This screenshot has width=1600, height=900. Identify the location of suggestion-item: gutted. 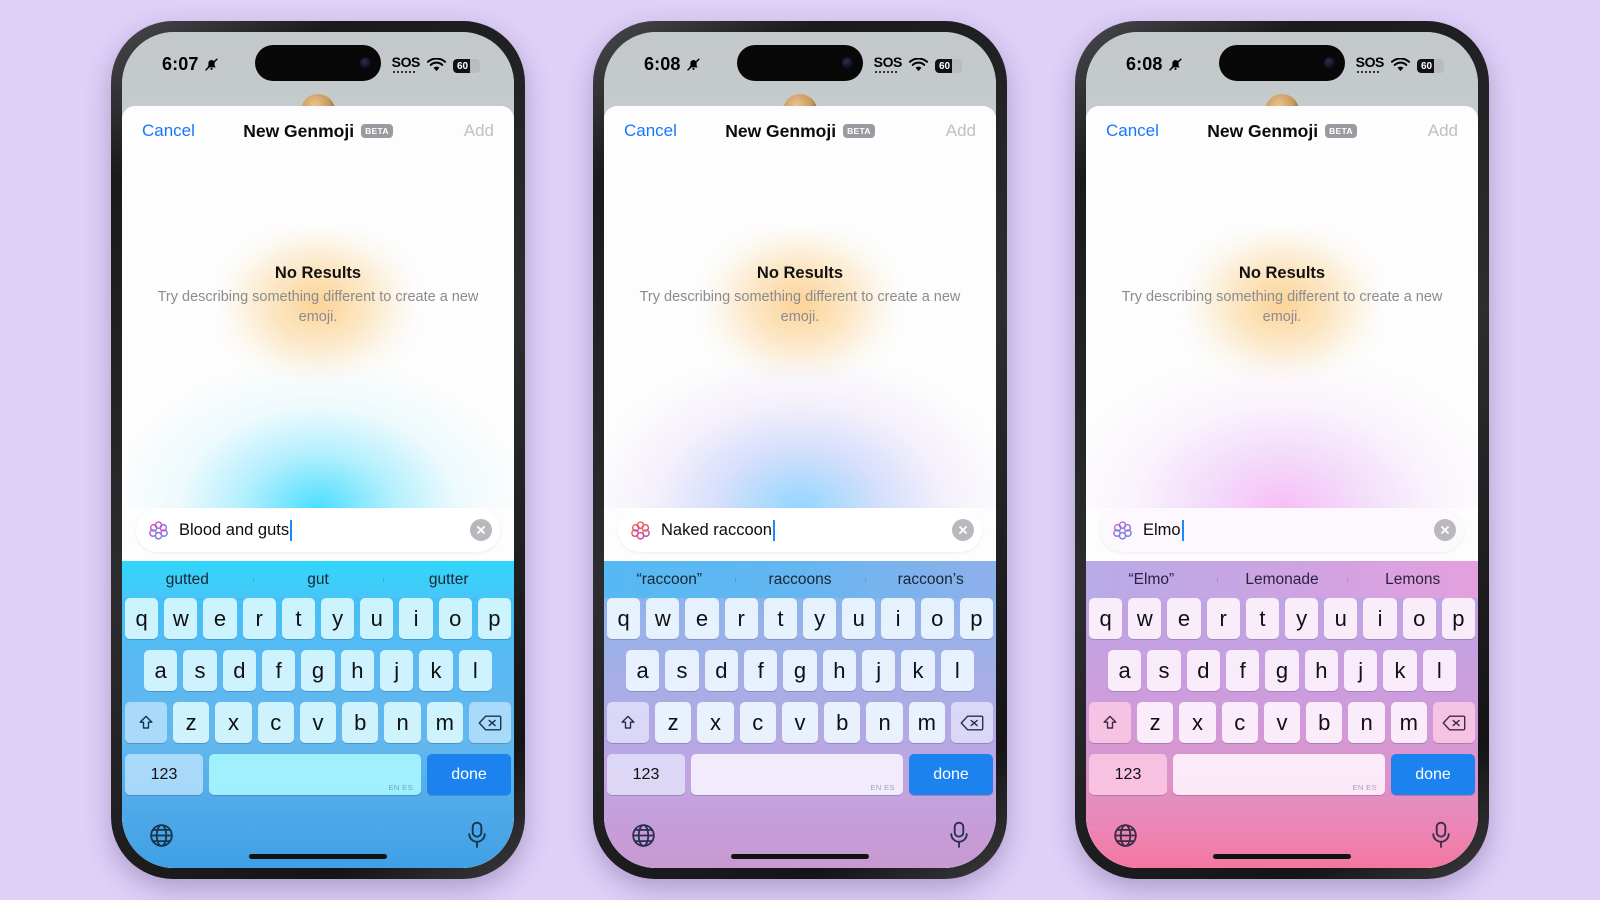
(187, 580).